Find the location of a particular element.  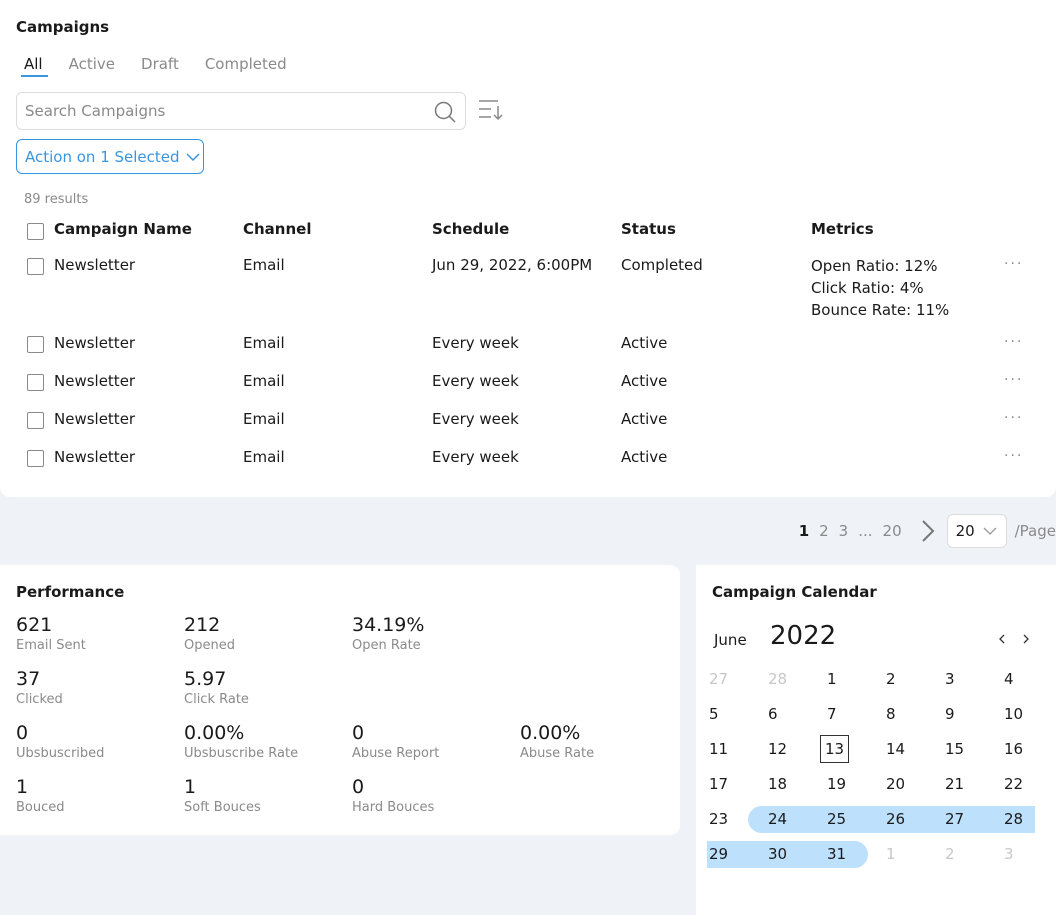

search-icon is located at coordinates (445, 112).